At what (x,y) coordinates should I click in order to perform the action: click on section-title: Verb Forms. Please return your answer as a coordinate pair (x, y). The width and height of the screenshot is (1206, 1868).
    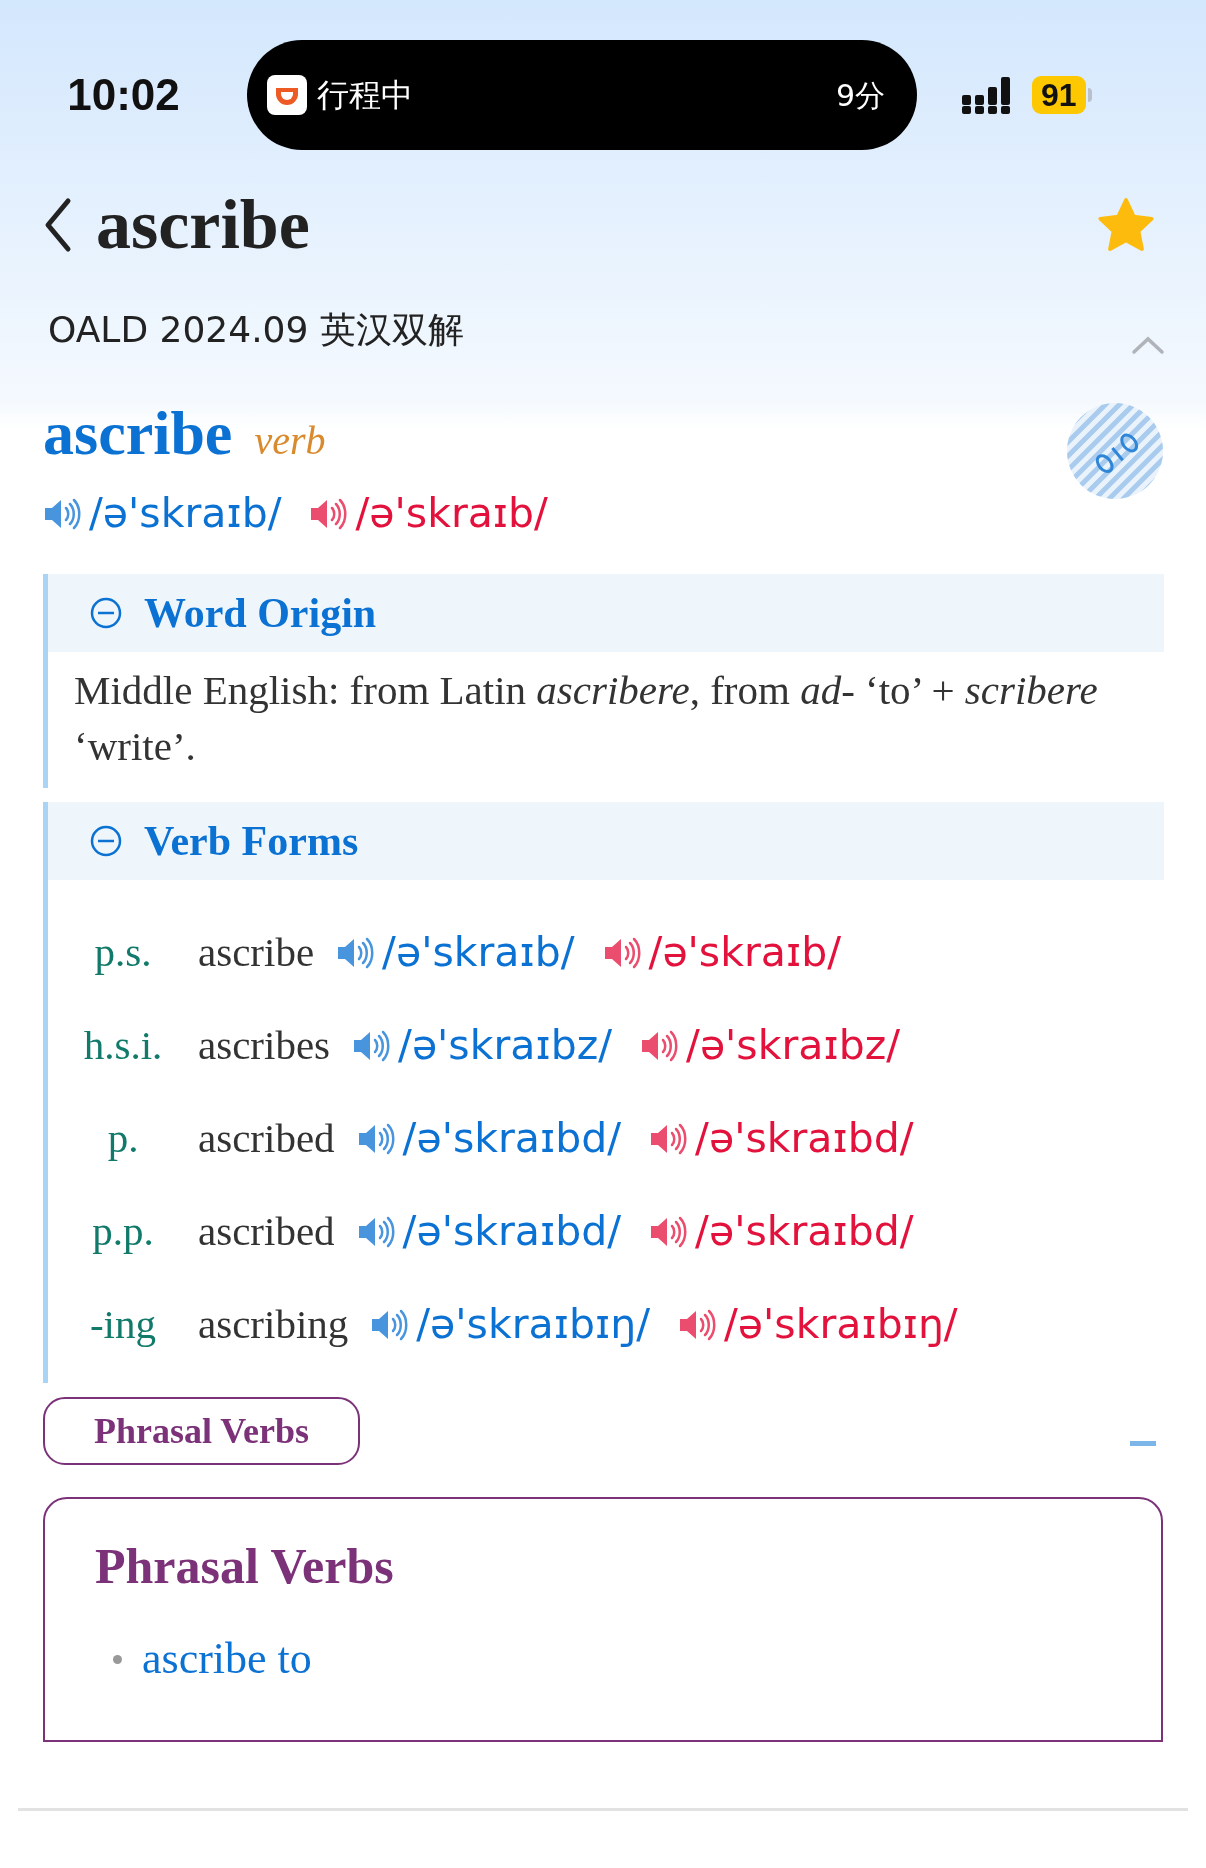
    Looking at the image, I should click on (251, 841).